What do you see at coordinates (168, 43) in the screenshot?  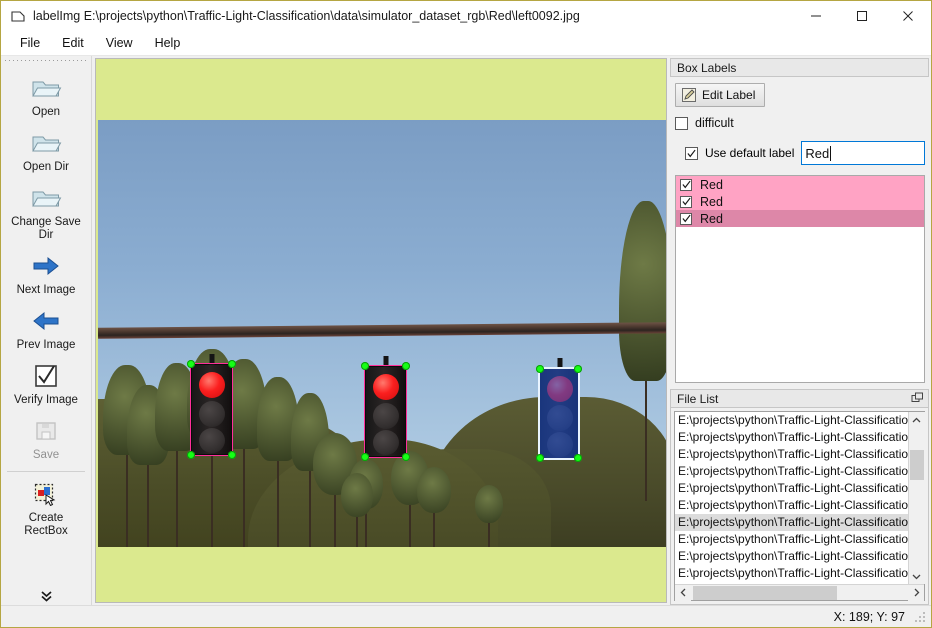 I see `menu-help: Help` at bounding box center [168, 43].